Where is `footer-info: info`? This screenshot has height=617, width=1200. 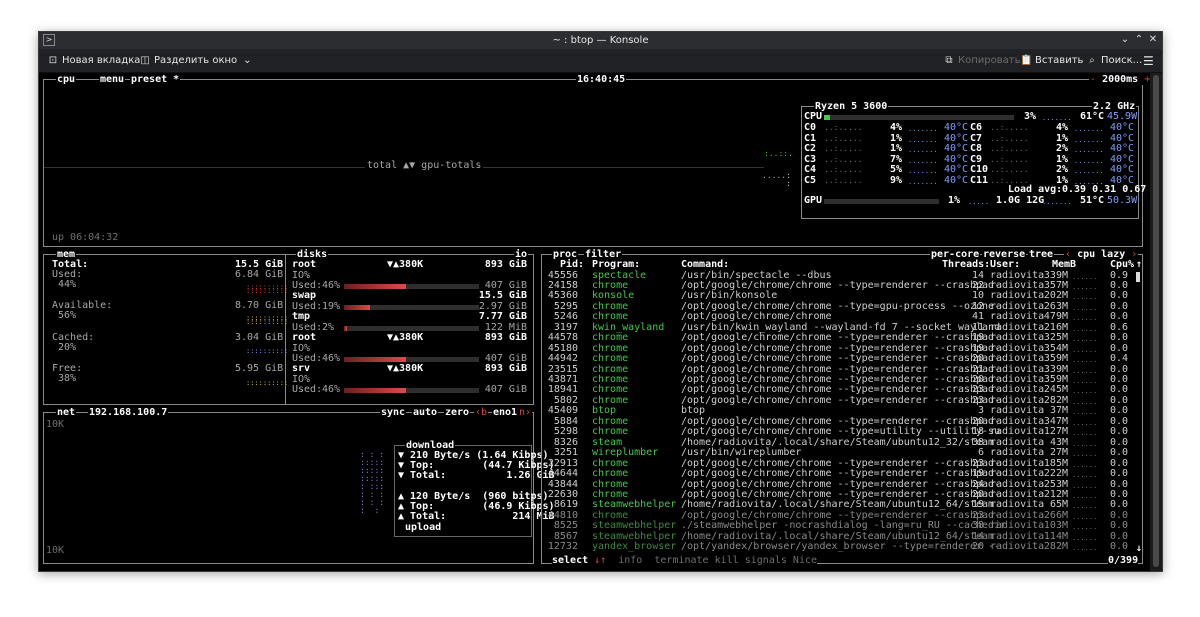 footer-info: info is located at coordinates (630, 560).